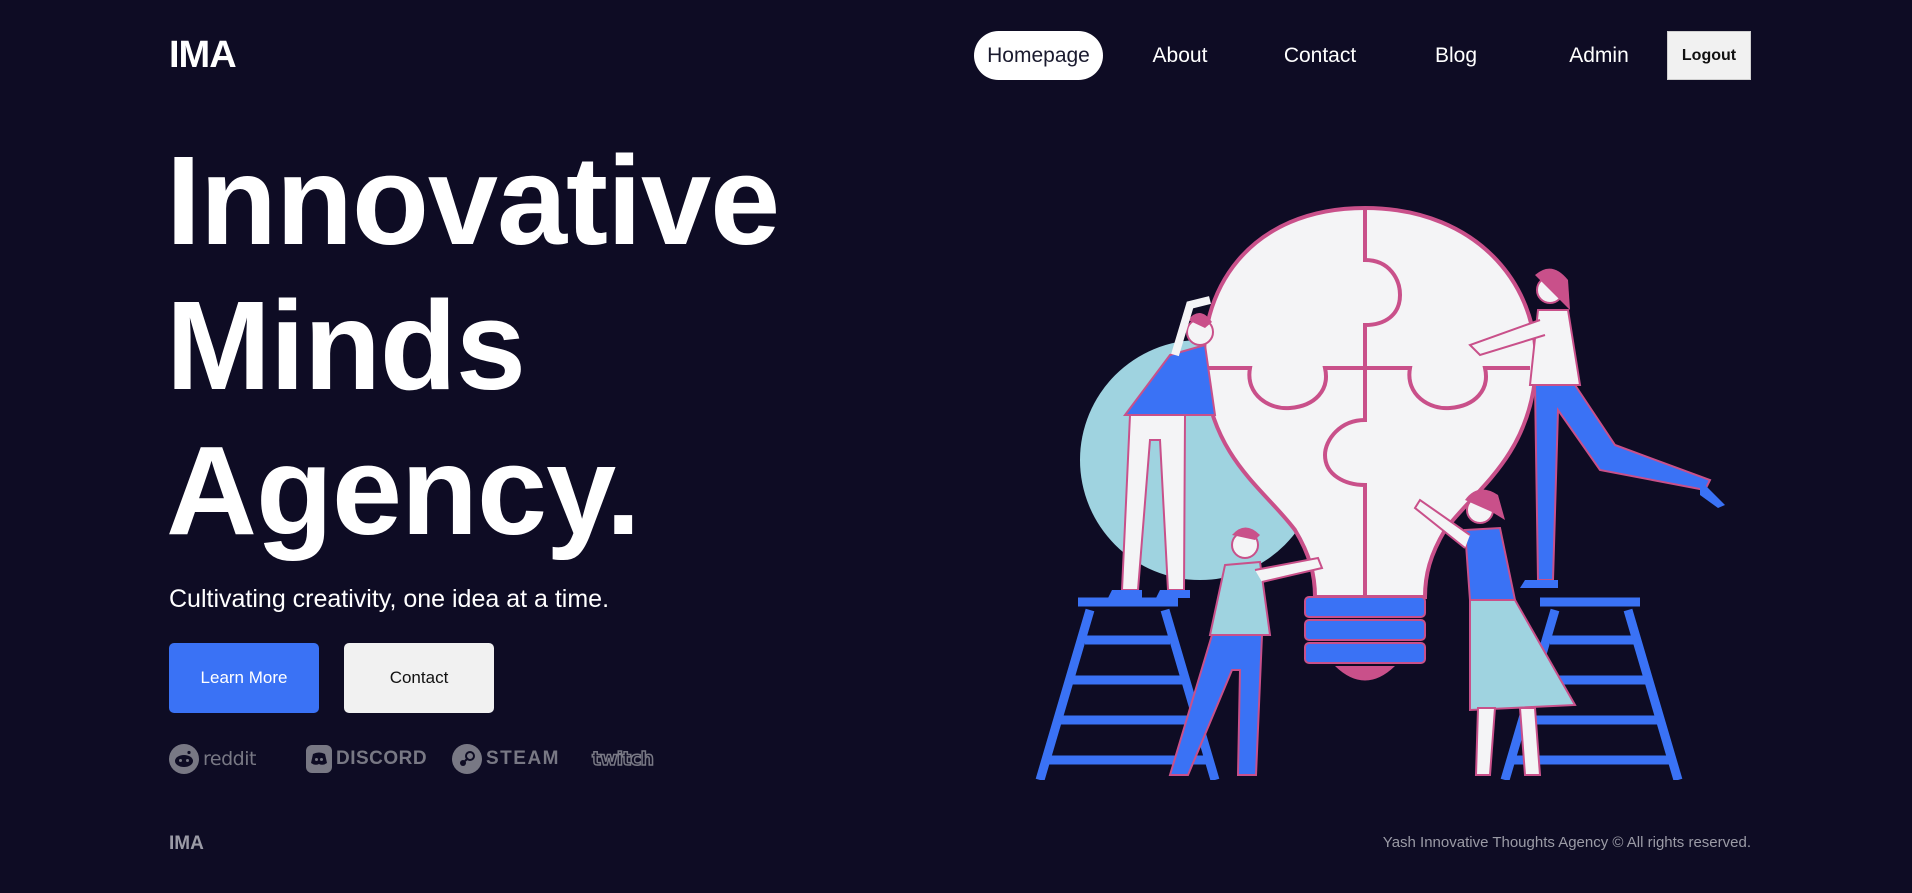 The height and width of the screenshot is (893, 1912). Describe the element at coordinates (184, 759) in the screenshot. I see `reddit-icon` at that location.